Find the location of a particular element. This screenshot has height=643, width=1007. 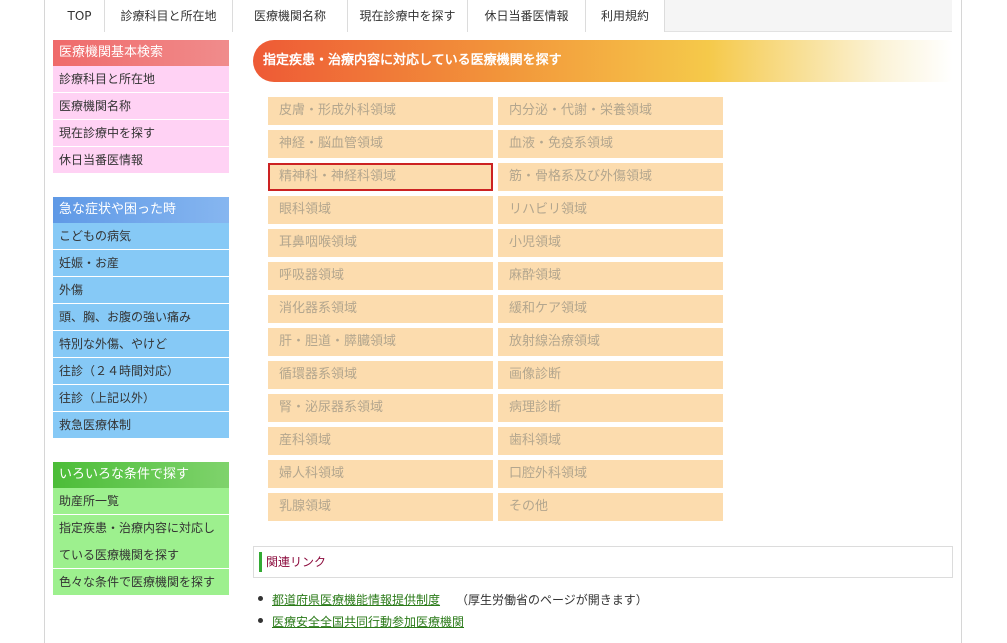

category-gynecology: 婦人科領域 is located at coordinates (380, 474).